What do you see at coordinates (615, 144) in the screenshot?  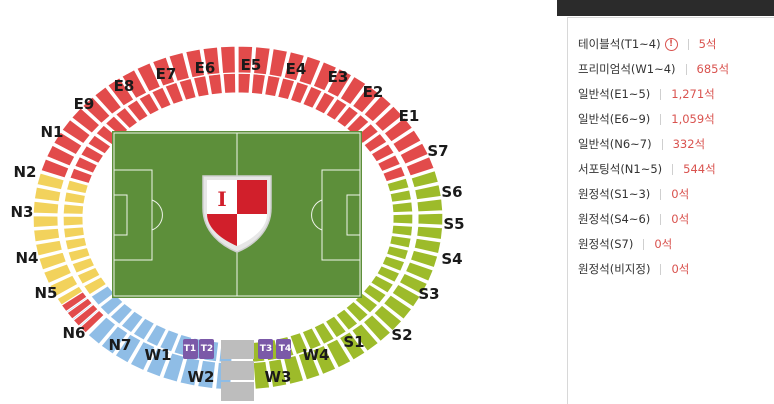 I see `seat-row-name: 일반석(N6~7)` at bounding box center [615, 144].